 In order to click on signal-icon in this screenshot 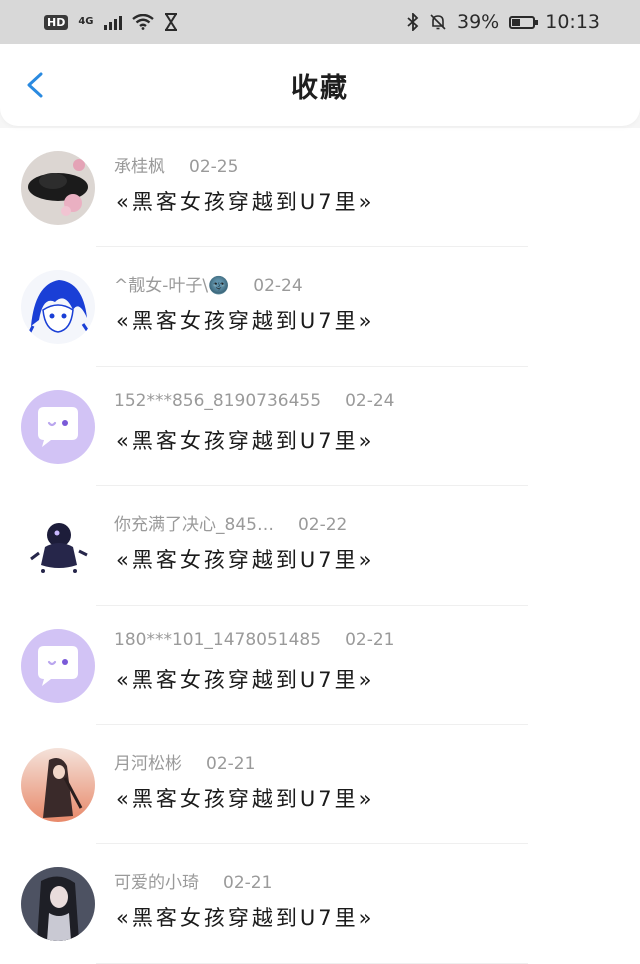, I will do `click(112, 22)`.